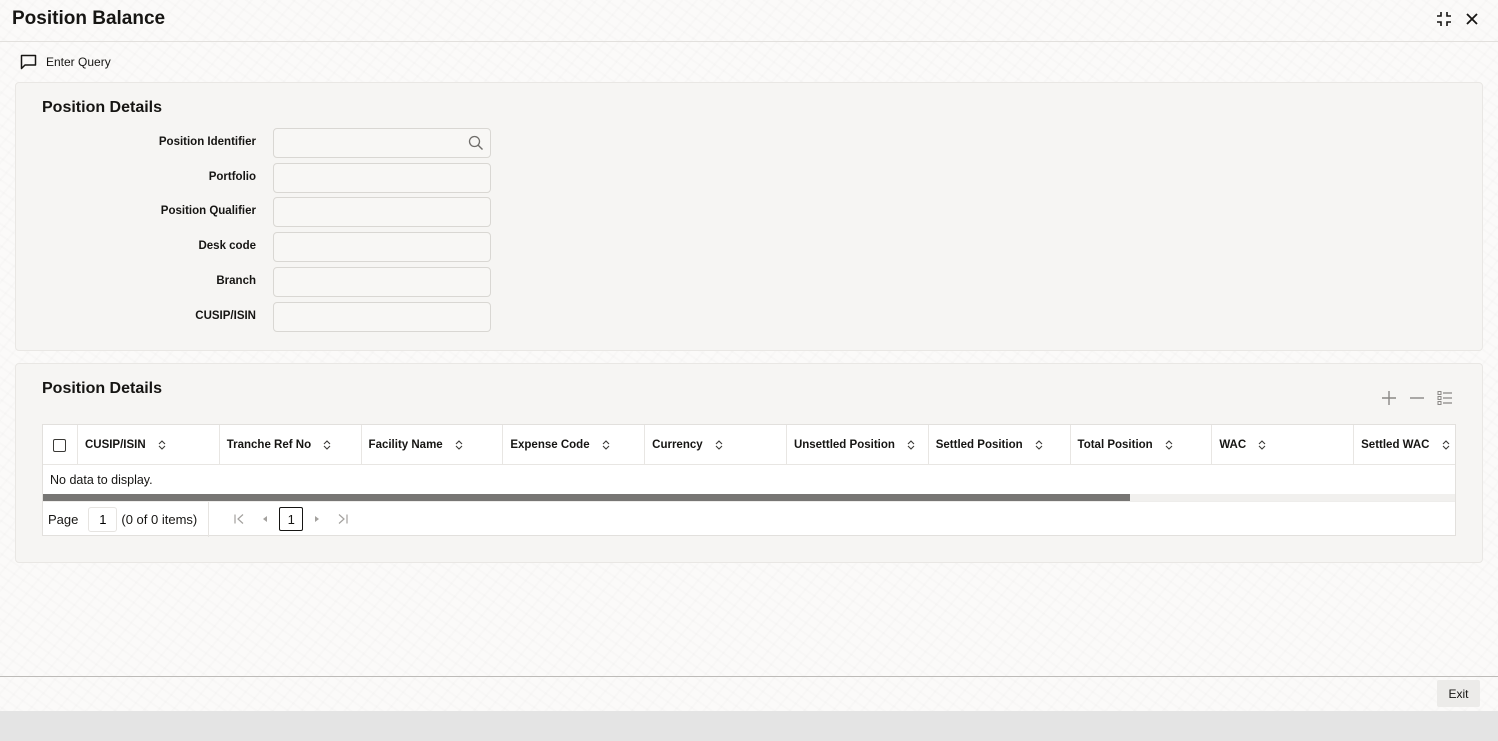 The image size is (1498, 741). Describe the element at coordinates (1233, 445) in the screenshot. I see `column-label: WAC` at that location.